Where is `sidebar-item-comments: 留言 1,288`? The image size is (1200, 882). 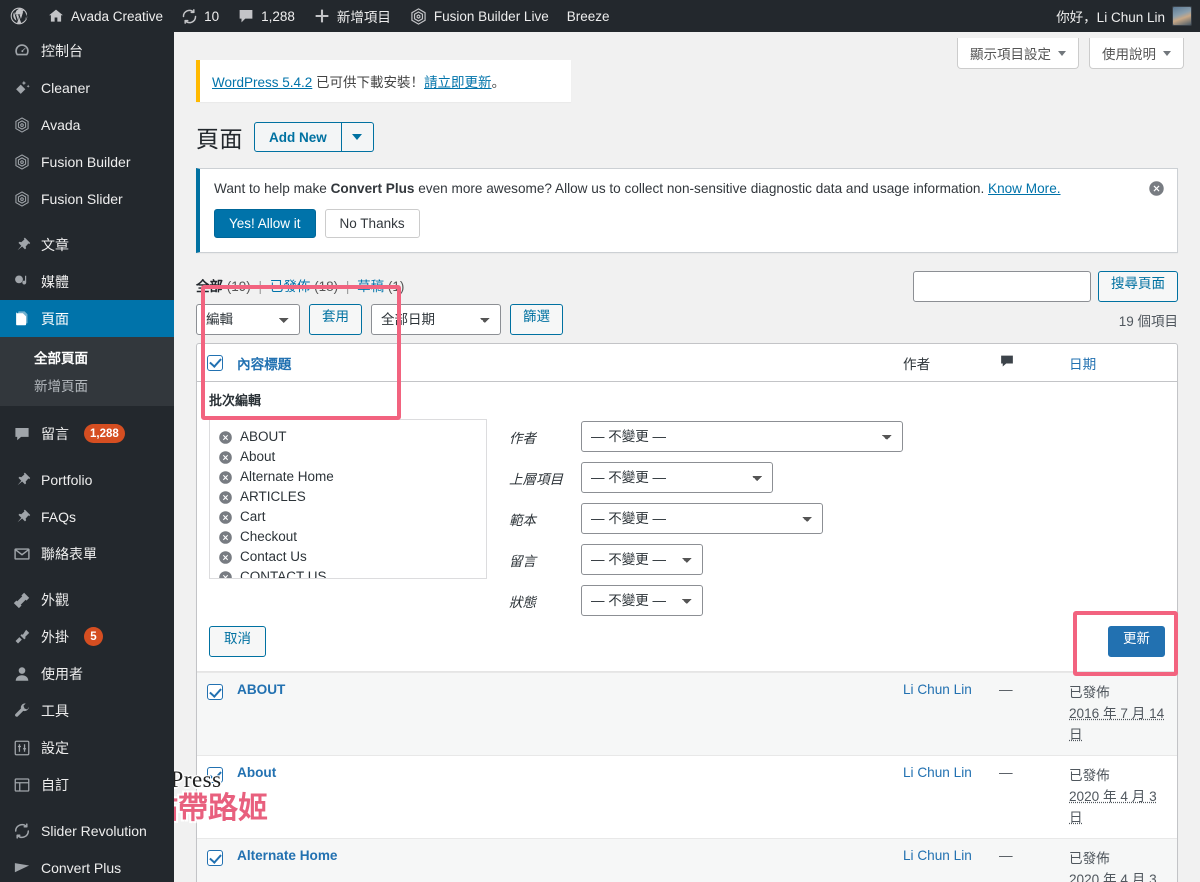
sidebar-item-comments: 留言 1,288 is located at coordinates (87, 433).